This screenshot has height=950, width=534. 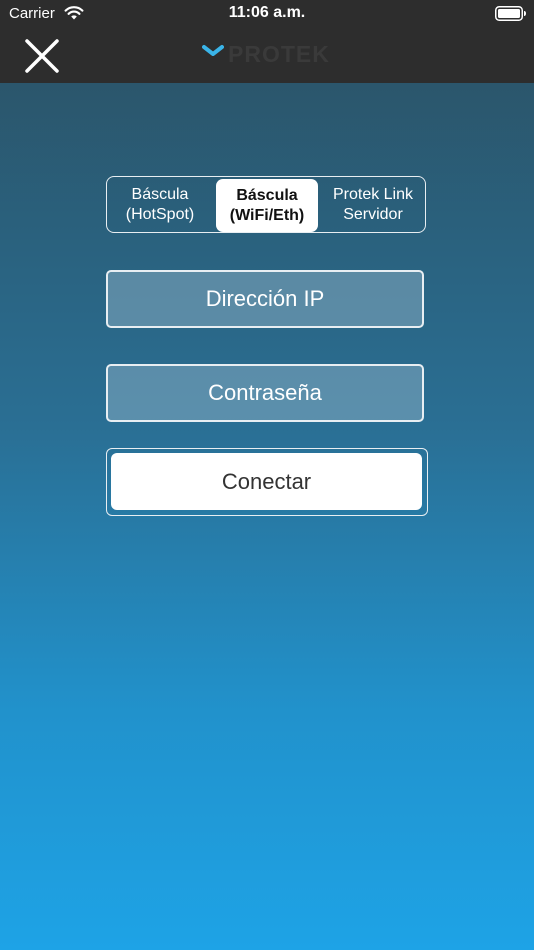 I want to click on password-field: Contraseña, so click(x=265, y=393).